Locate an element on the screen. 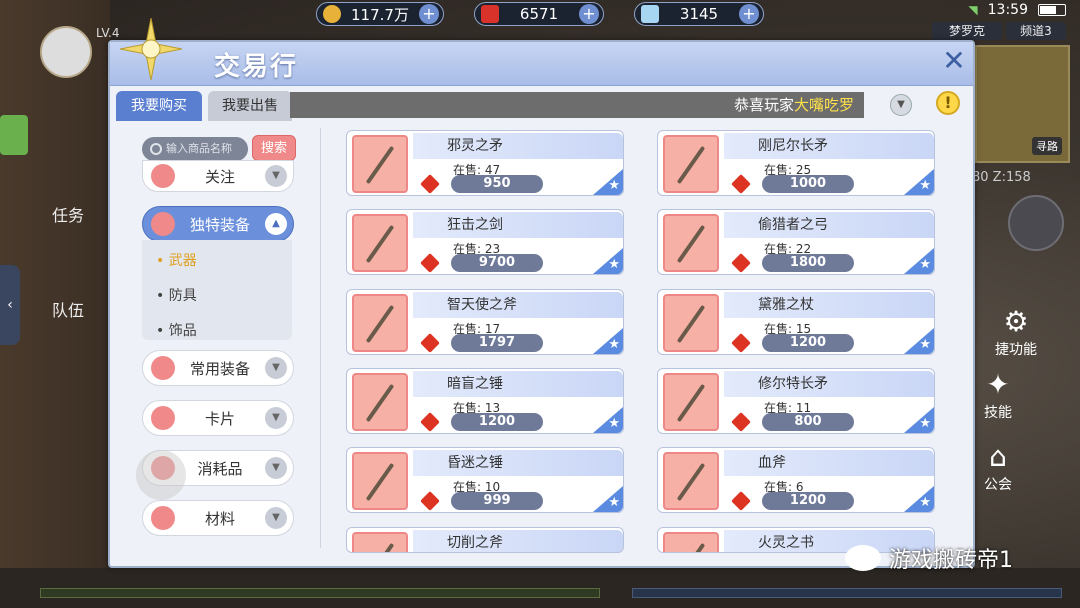 The height and width of the screenshot is (608, 1080). chat-bar is located at coordinates (847, 593).